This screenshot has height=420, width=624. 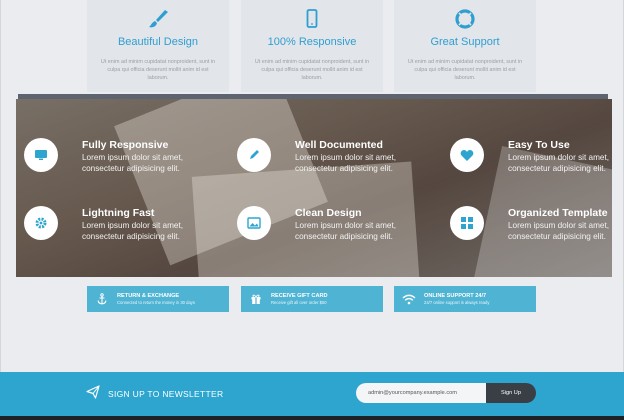 What do you see at coordinates (125, 145) in the screenshot?
I see `feature-title: Fully Responsive` at bounding box center [125, 145].